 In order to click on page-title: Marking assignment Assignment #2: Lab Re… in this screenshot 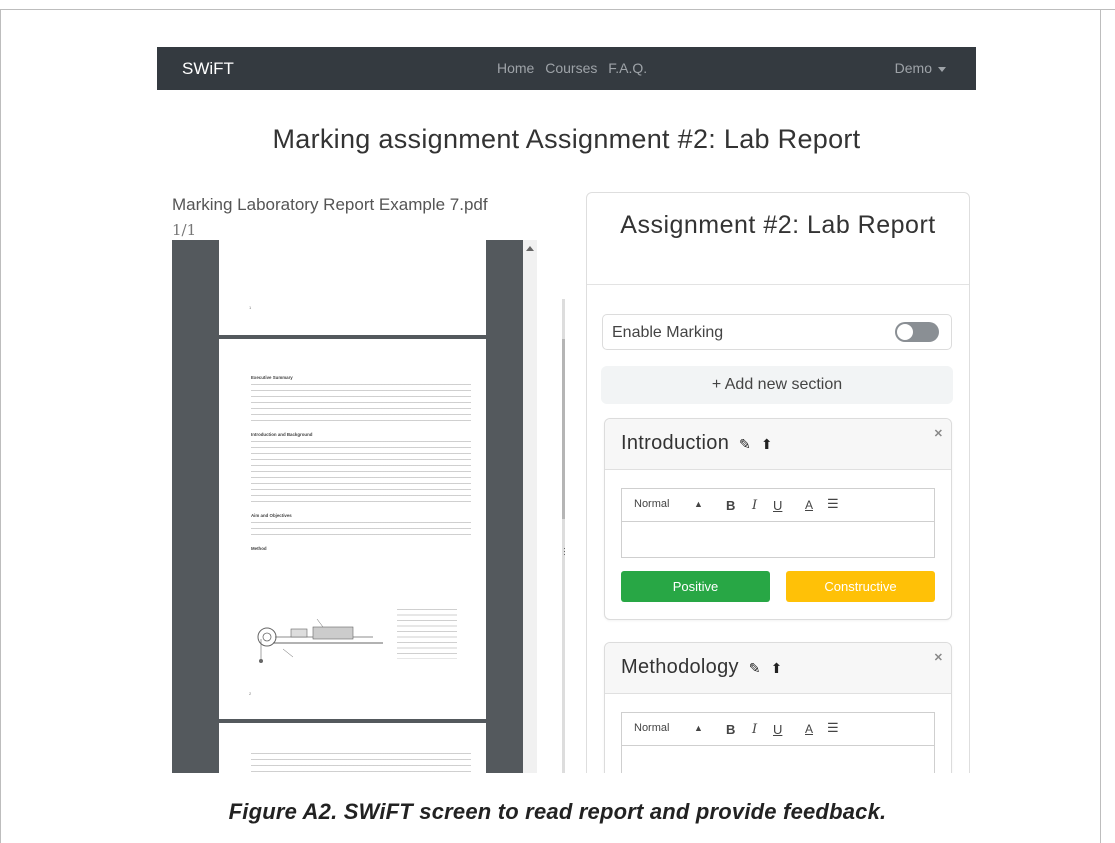, I will do `click(566, 139)`.